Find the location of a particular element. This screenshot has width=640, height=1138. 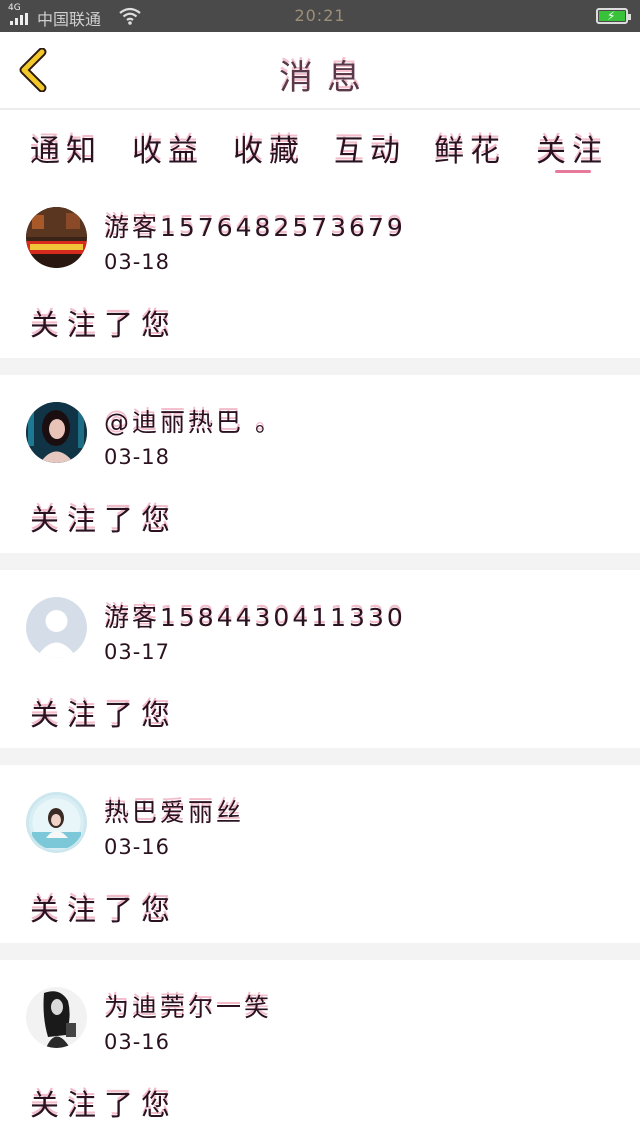

status-bar: 4G 中国联通 20:21 ⚡ is located at coordinates (320, 16).